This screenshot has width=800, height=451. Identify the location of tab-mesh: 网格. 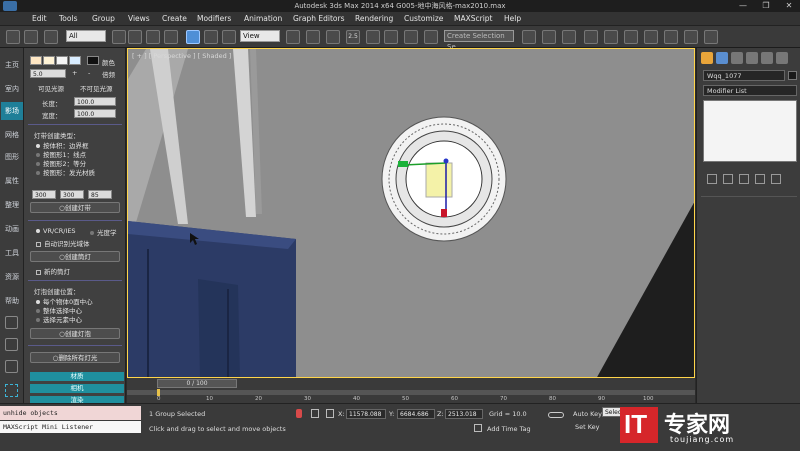
(12, 135).